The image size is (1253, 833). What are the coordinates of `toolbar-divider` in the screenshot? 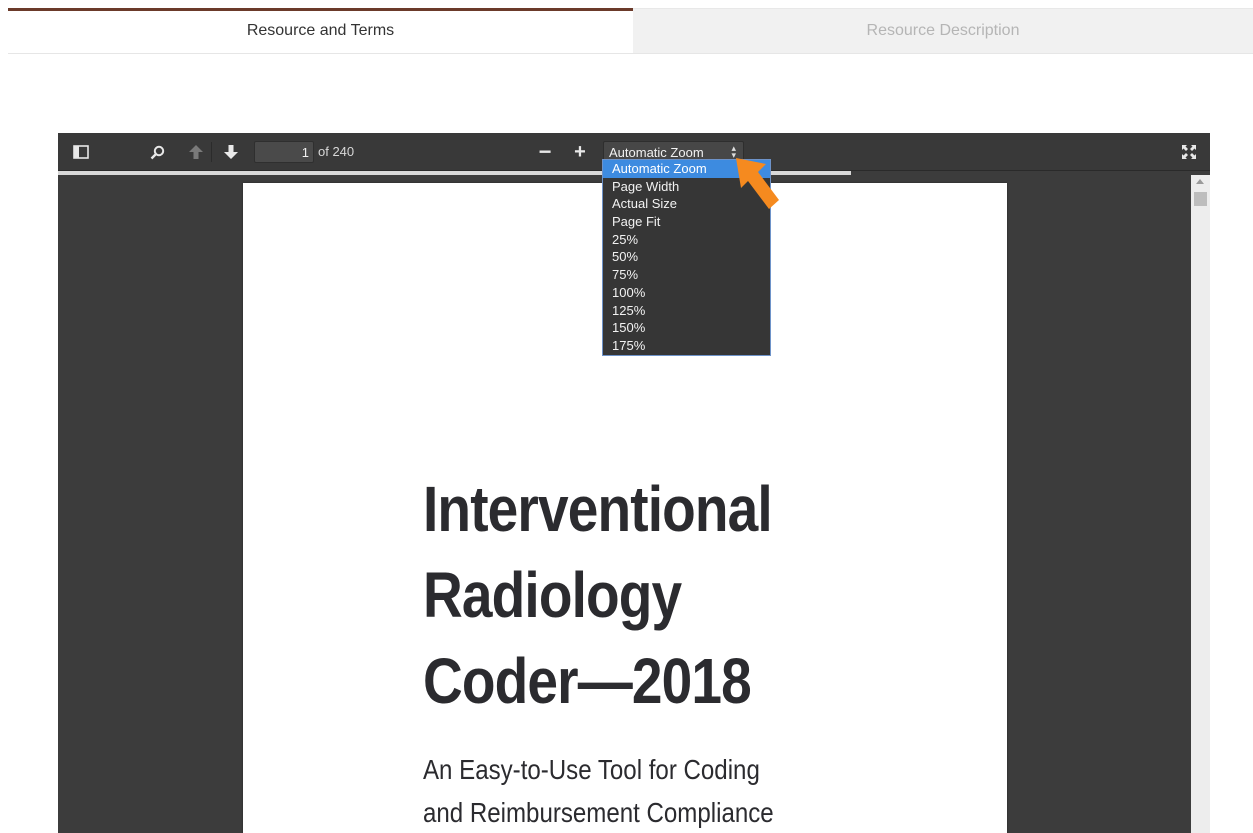 It's located at (211, 152).